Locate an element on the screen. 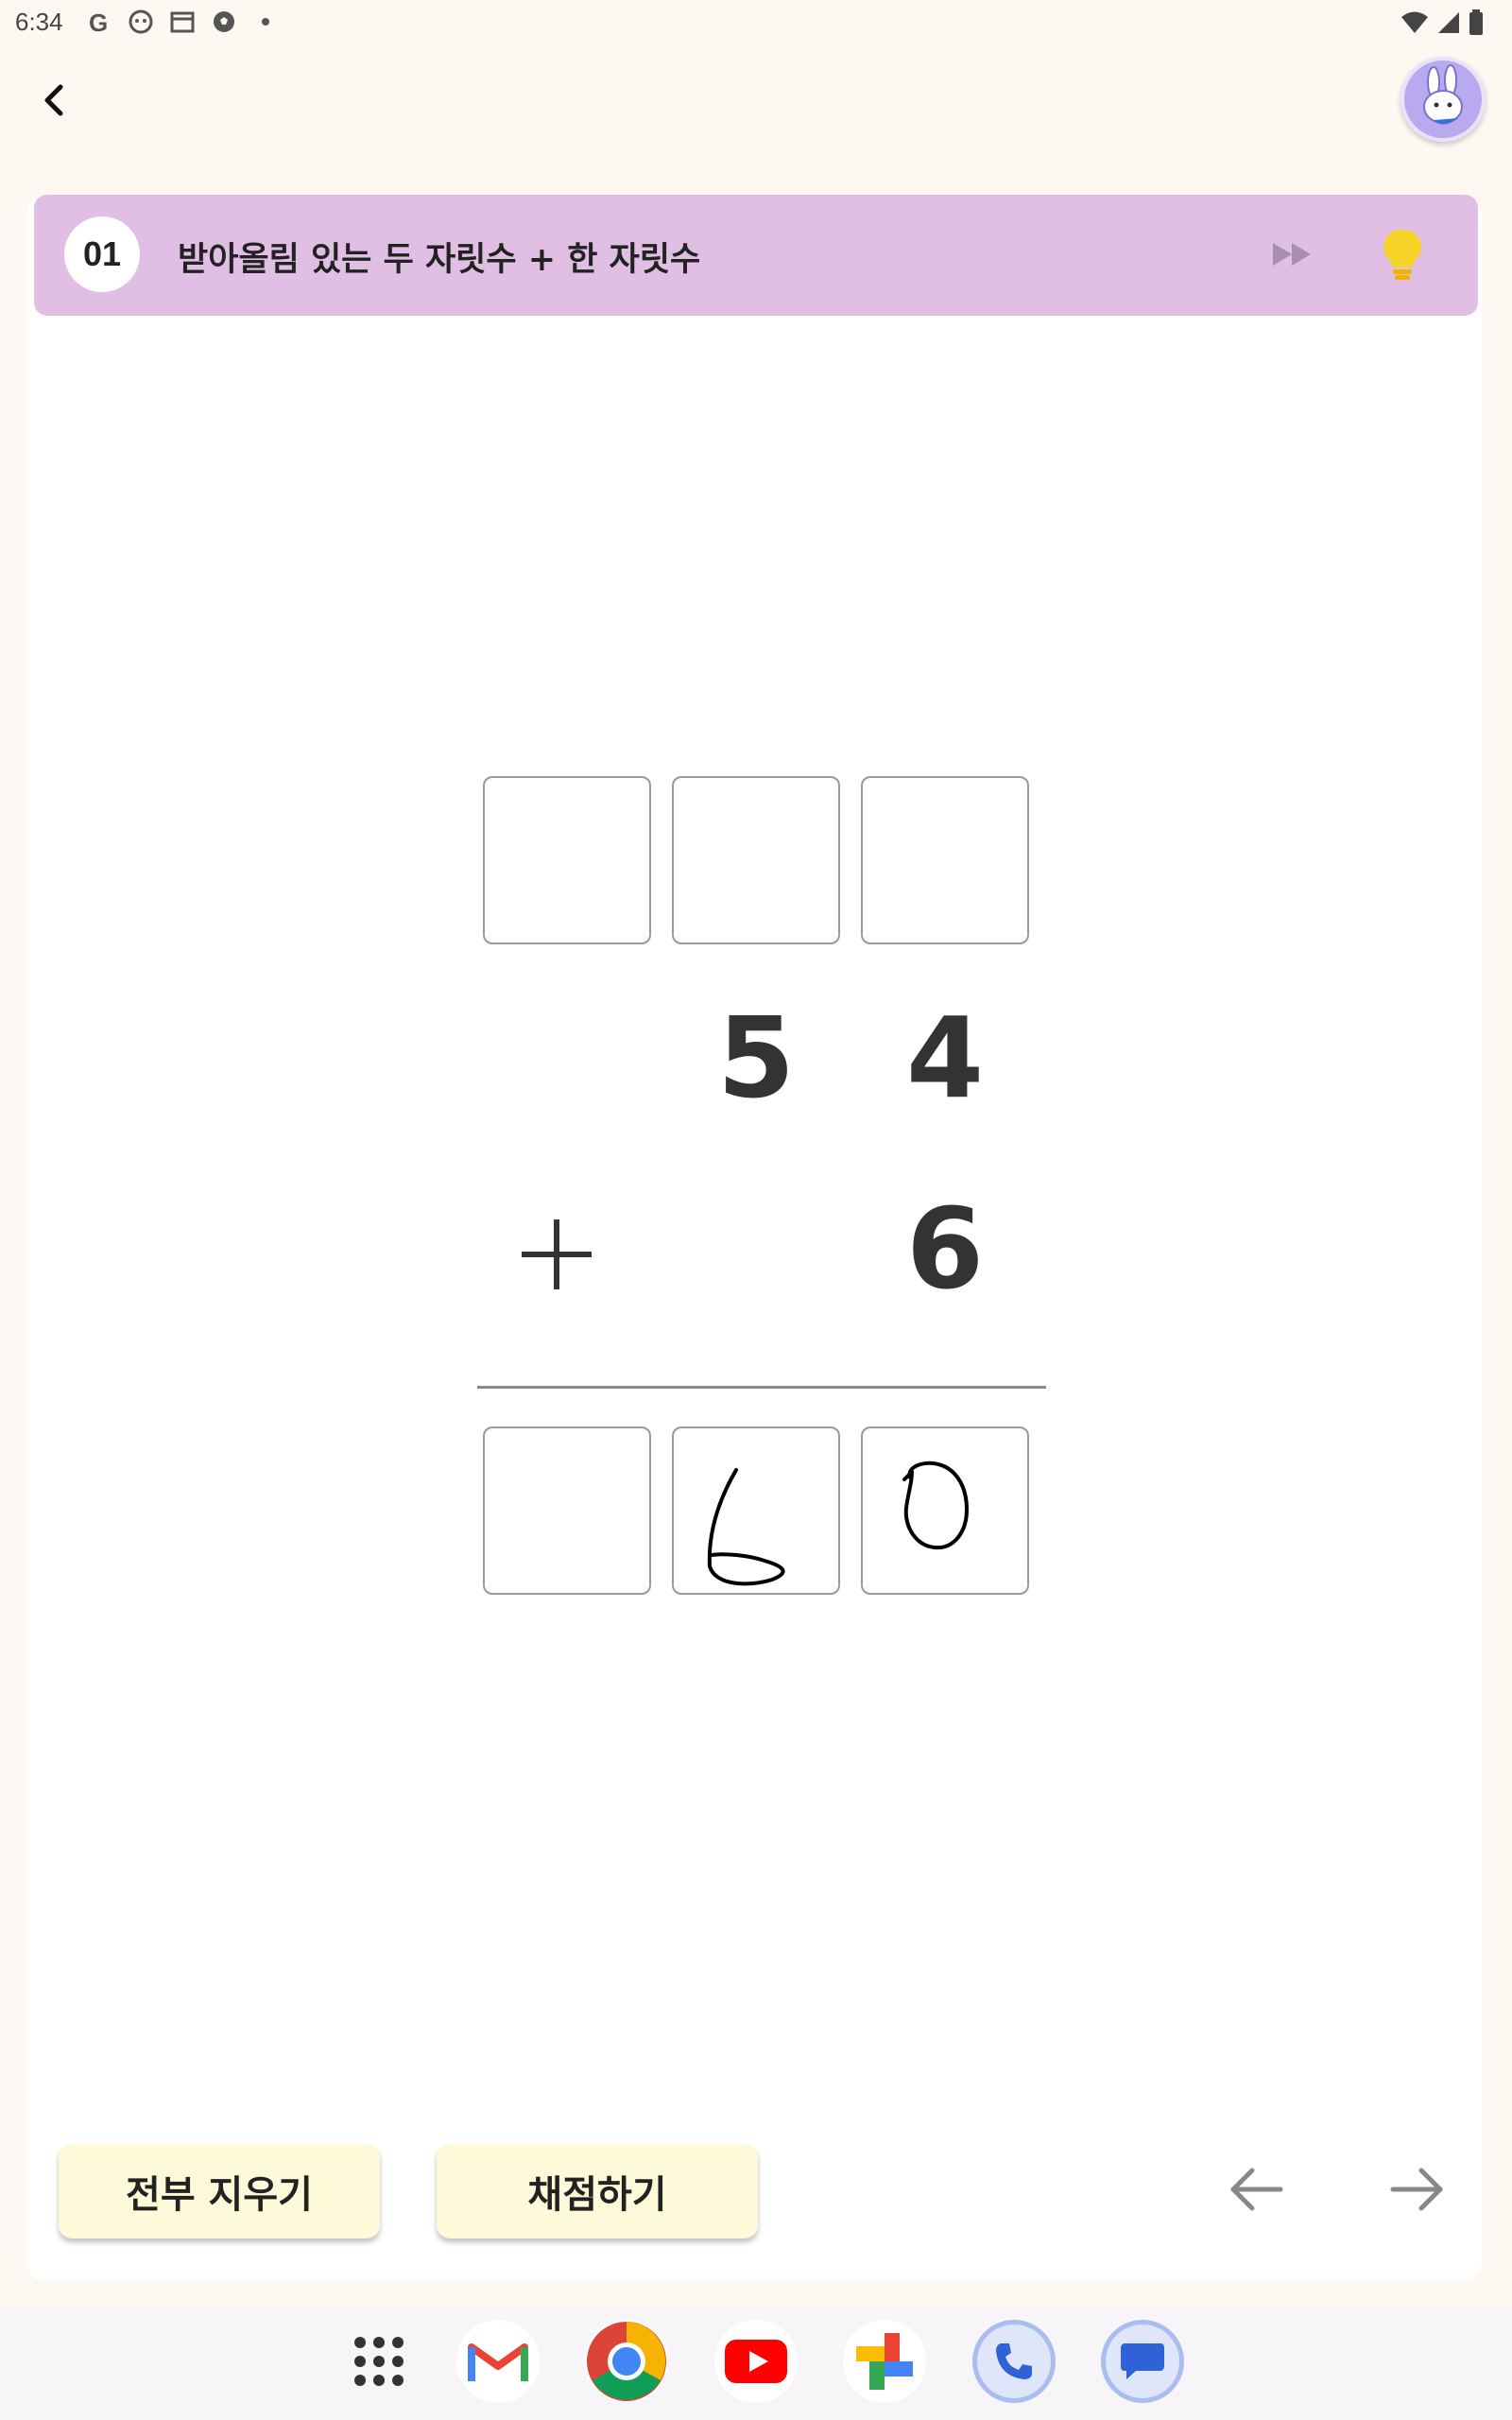 The width and height of the screenshot is (1512, 2420). app-drawer-button is located at coordinates (379, 2361).